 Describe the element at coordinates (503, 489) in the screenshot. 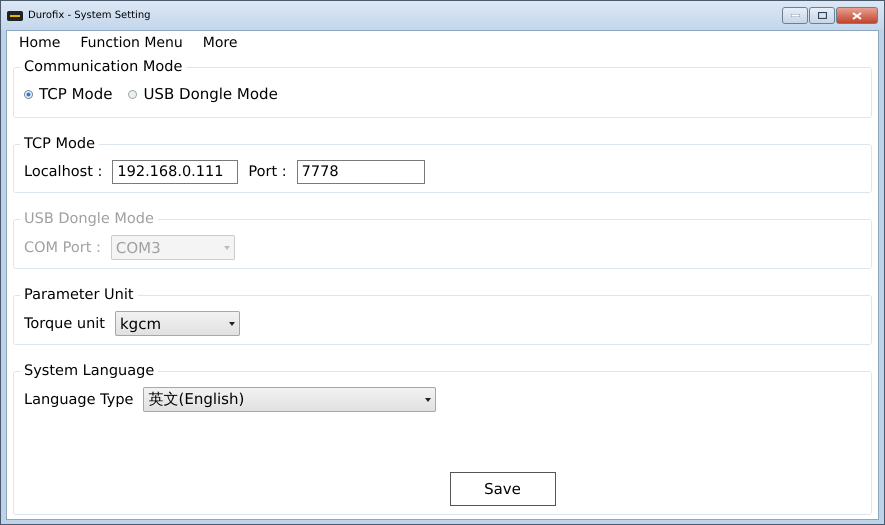

I see `save-button: Save` at that location.